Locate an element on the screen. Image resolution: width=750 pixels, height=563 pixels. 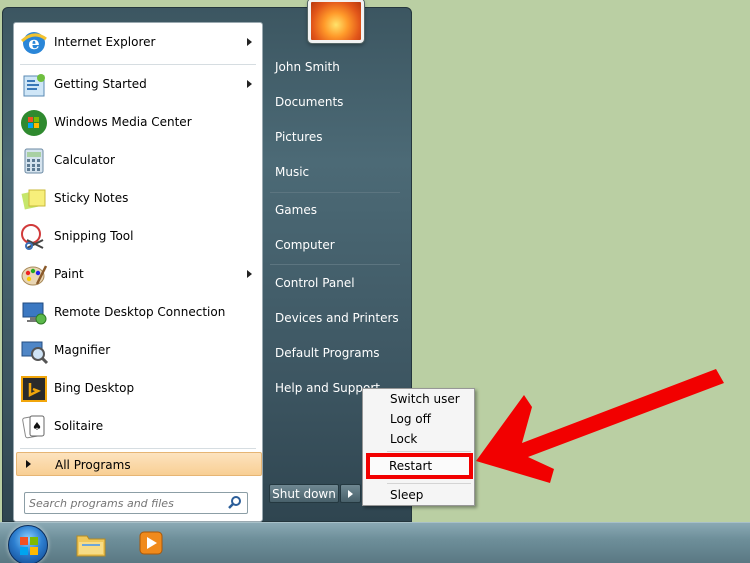
user-avatar is located at coordinates (336, 21).